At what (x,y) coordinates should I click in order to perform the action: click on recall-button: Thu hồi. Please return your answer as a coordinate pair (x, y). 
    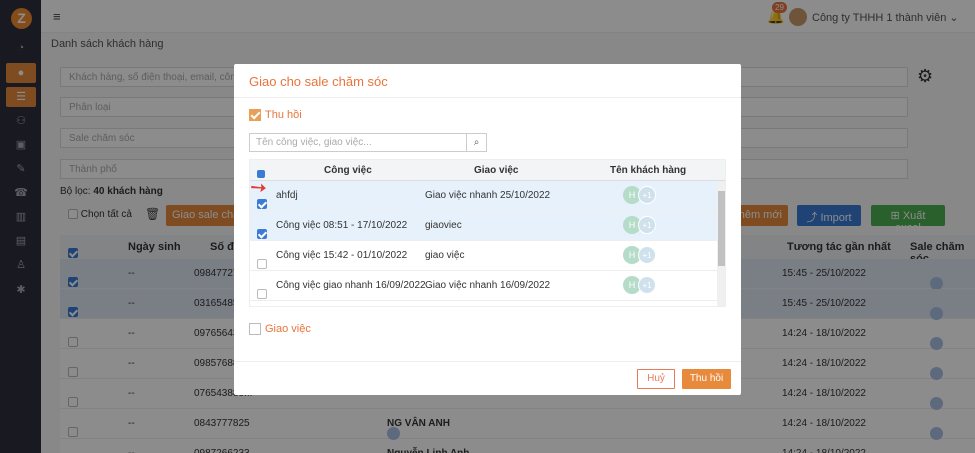
    Looking at the image, I should click on (706, 379).